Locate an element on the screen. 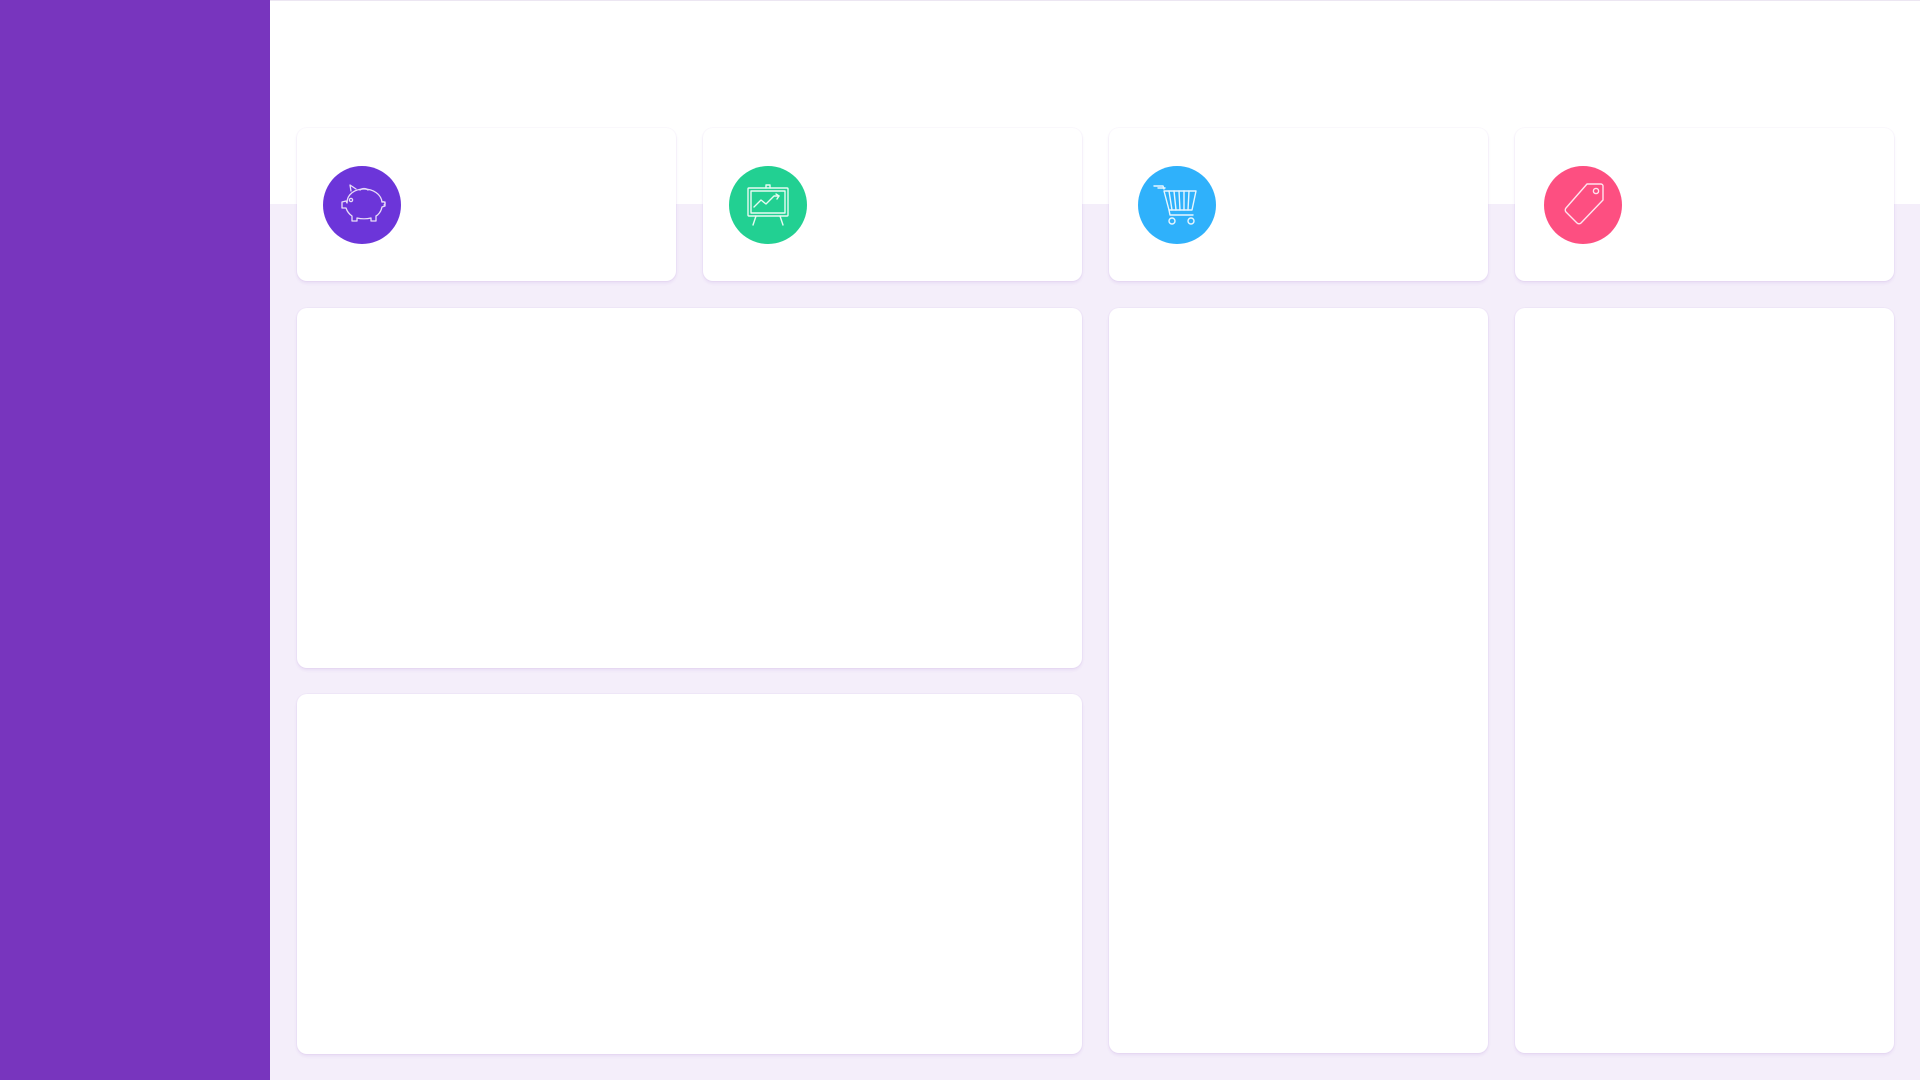 The width and height of the screenshot is (1920, 1080). stat-card-sales is located at coordinates (1704, 204).